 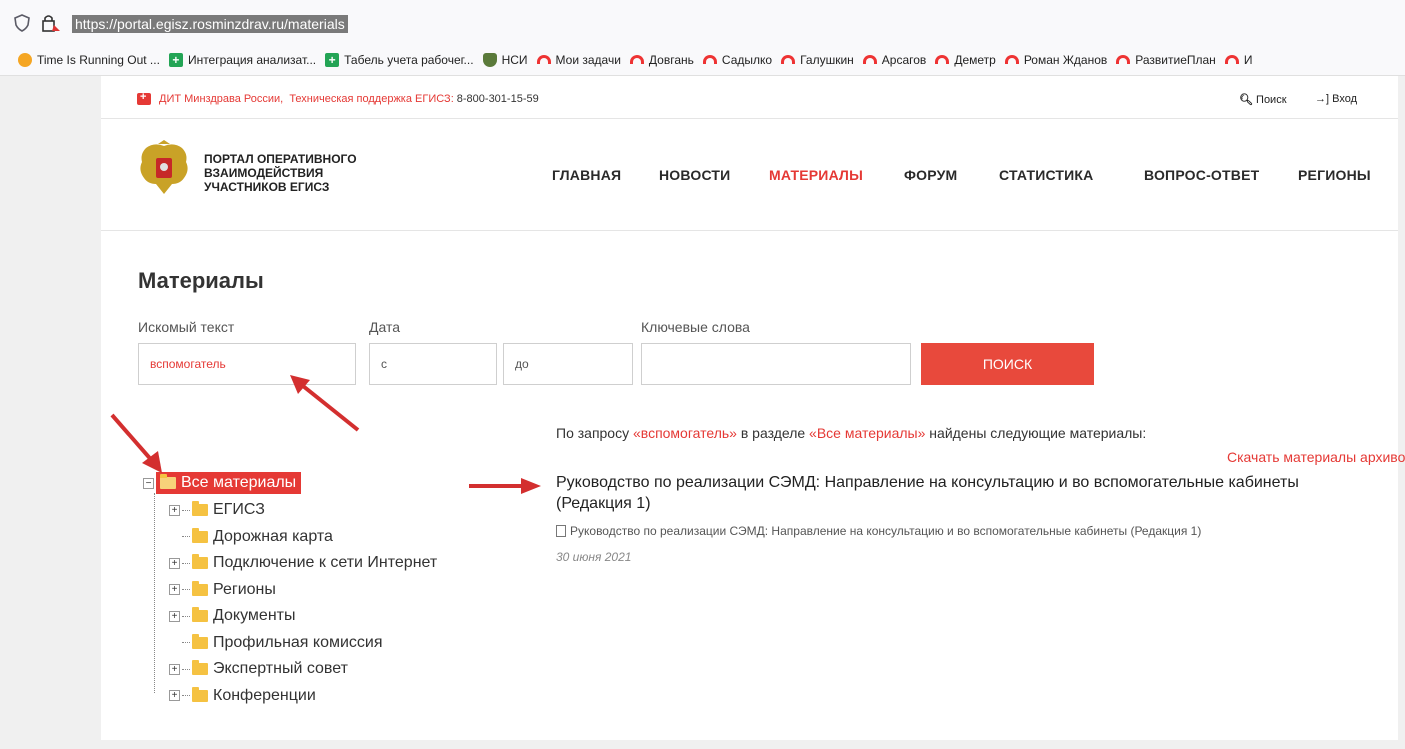 I want to click on nav-materials: МАТЕРИАЛЫ, so click(x=816, y=175).